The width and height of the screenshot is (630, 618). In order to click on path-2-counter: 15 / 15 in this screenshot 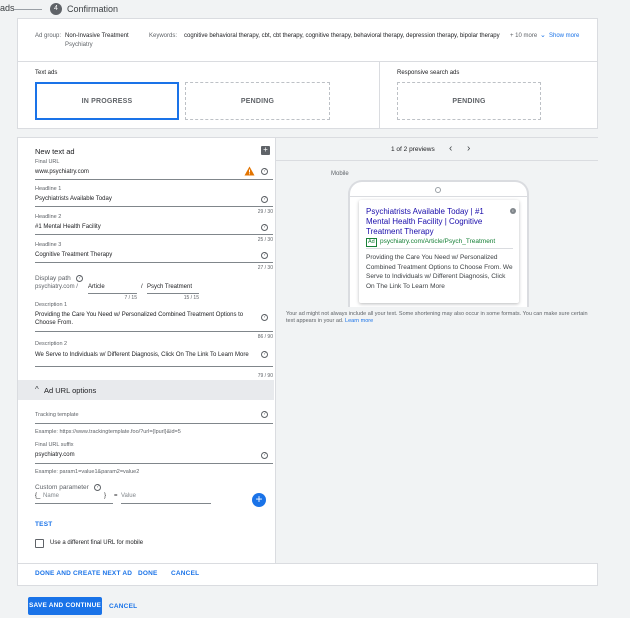, I will do `click(191, 298)`.